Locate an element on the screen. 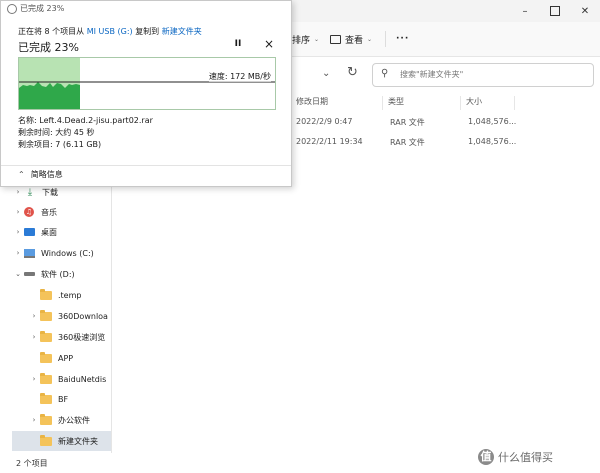 The image size is (600, 473). sidebar-item-folder: BF is located at coordinates (62, 399).